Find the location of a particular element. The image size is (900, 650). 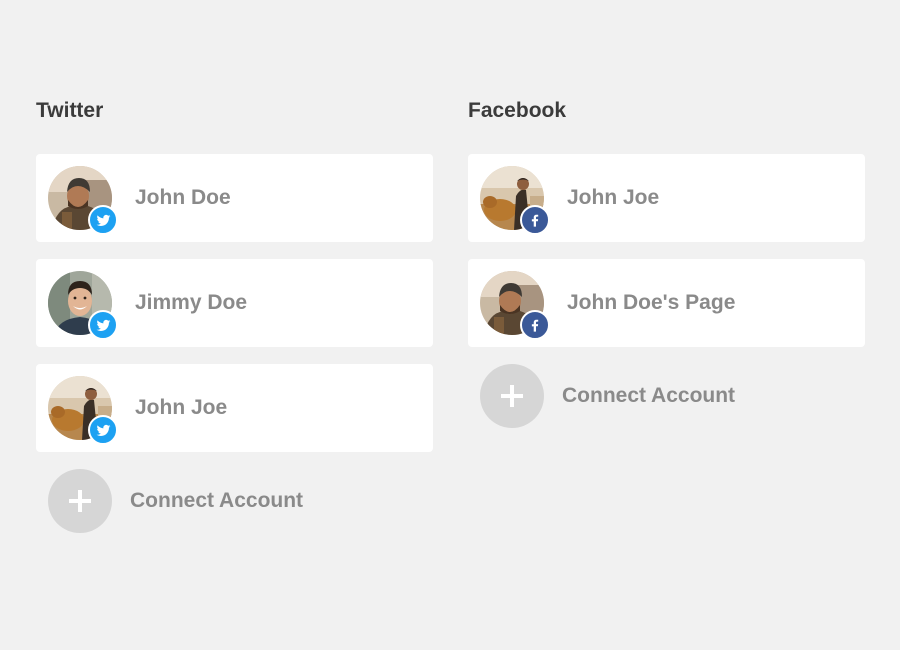

facebook-section-title: Facebook is located at coordinates (517, 110).